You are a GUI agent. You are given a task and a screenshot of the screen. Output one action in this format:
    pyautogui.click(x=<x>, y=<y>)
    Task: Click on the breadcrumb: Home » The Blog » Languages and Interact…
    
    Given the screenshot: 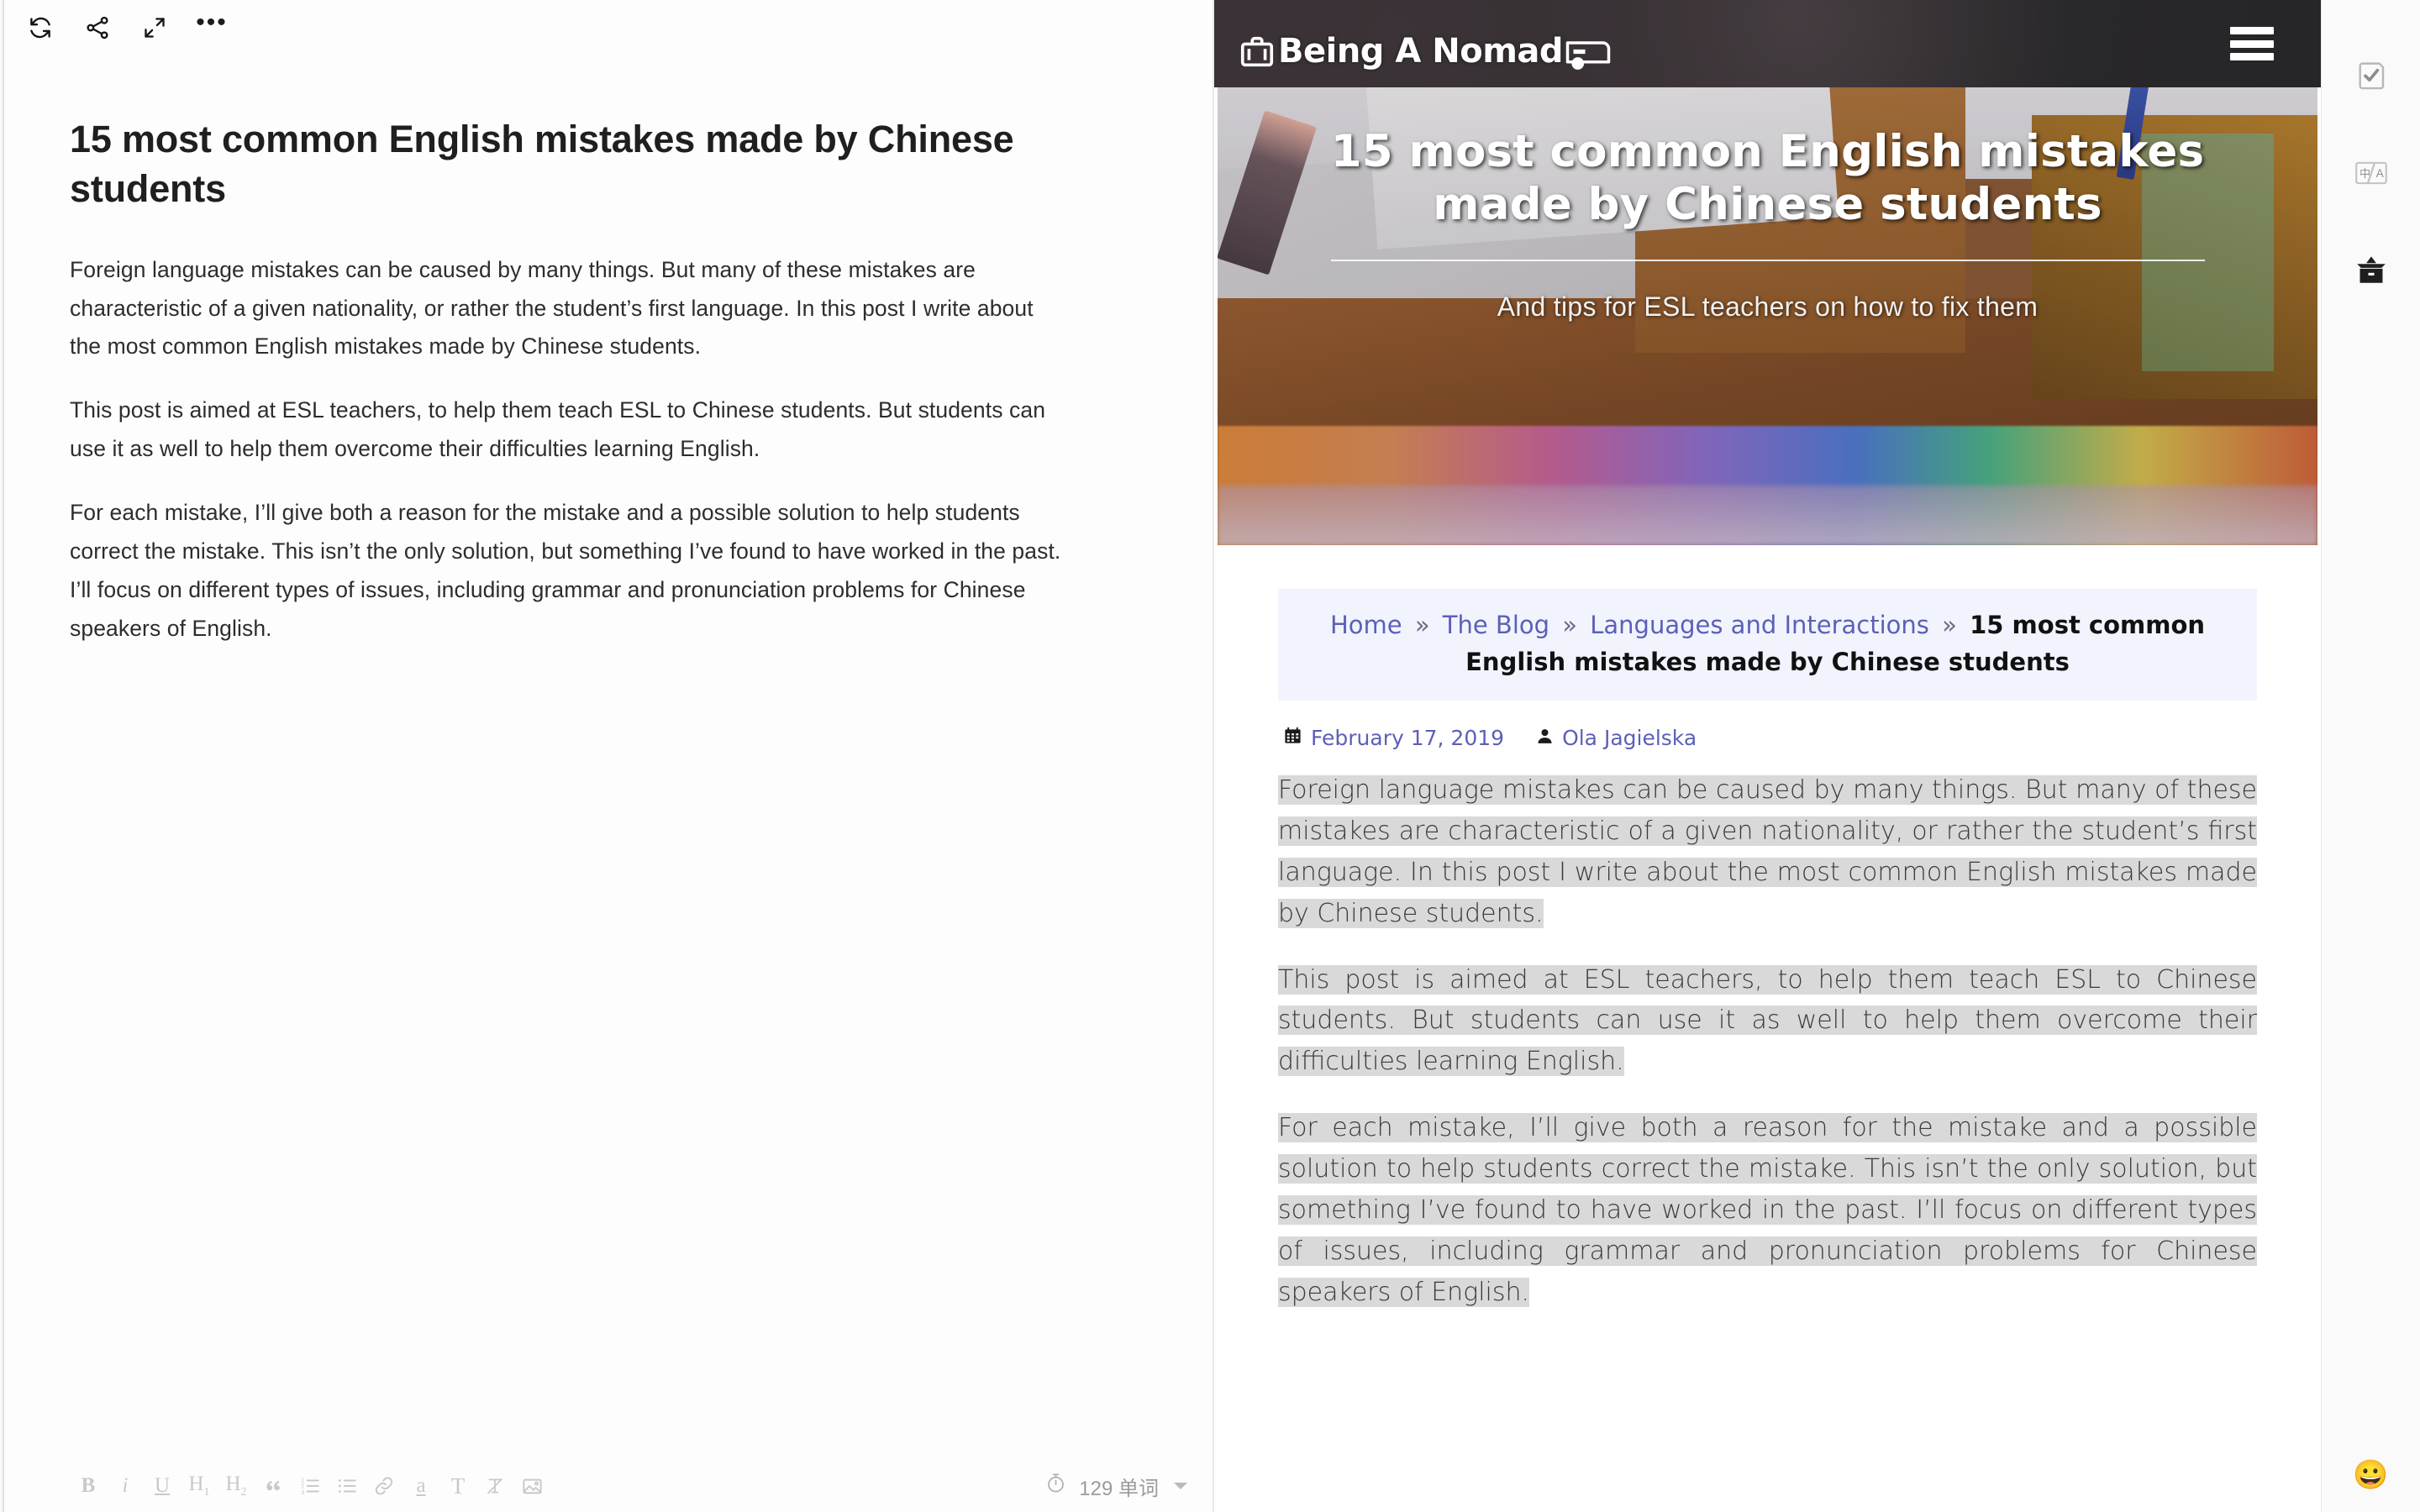 What is the action you would take?
    pyautogui.click(x=1767, y=645)
    